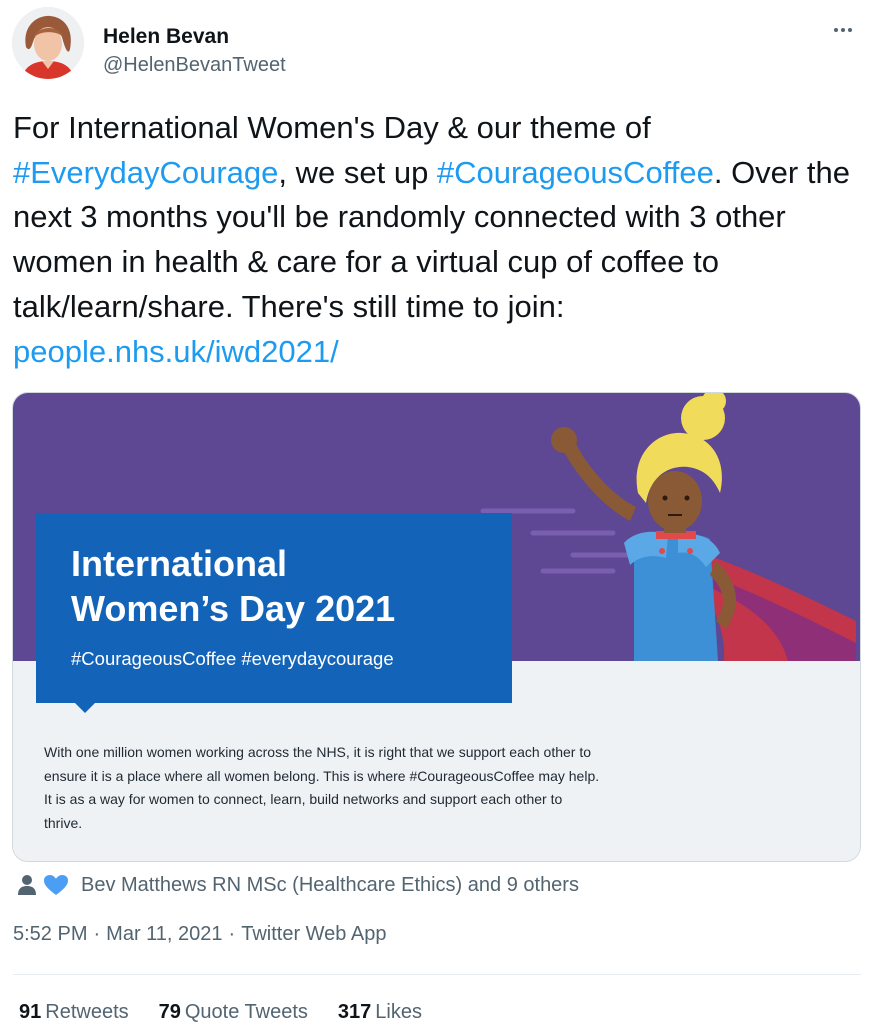 This screenshot has height=1034, width=873. Describe the element at coordinates (85, 707) in the screenshot. I see `iwd-box-pointer` at that location.